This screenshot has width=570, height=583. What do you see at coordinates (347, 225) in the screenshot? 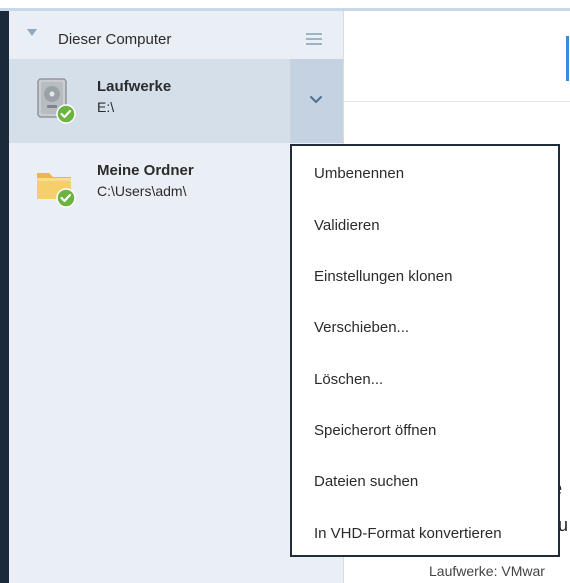
I see `menu-item-validieren: Validieren` at bounding box center [347, 225].